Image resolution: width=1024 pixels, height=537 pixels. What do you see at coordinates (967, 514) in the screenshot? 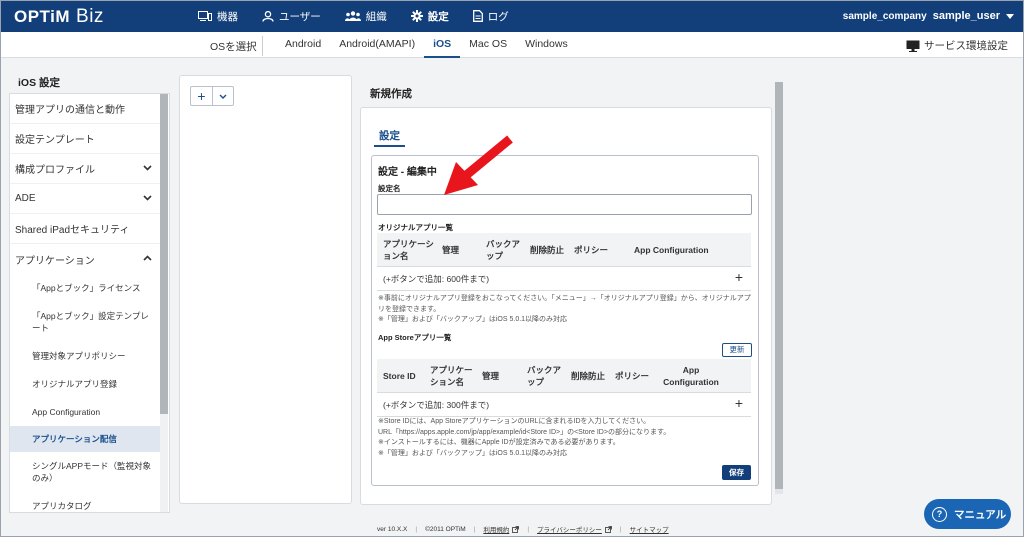
I see `manual-button: ? マニュアル` at bounding box center [967, 514].